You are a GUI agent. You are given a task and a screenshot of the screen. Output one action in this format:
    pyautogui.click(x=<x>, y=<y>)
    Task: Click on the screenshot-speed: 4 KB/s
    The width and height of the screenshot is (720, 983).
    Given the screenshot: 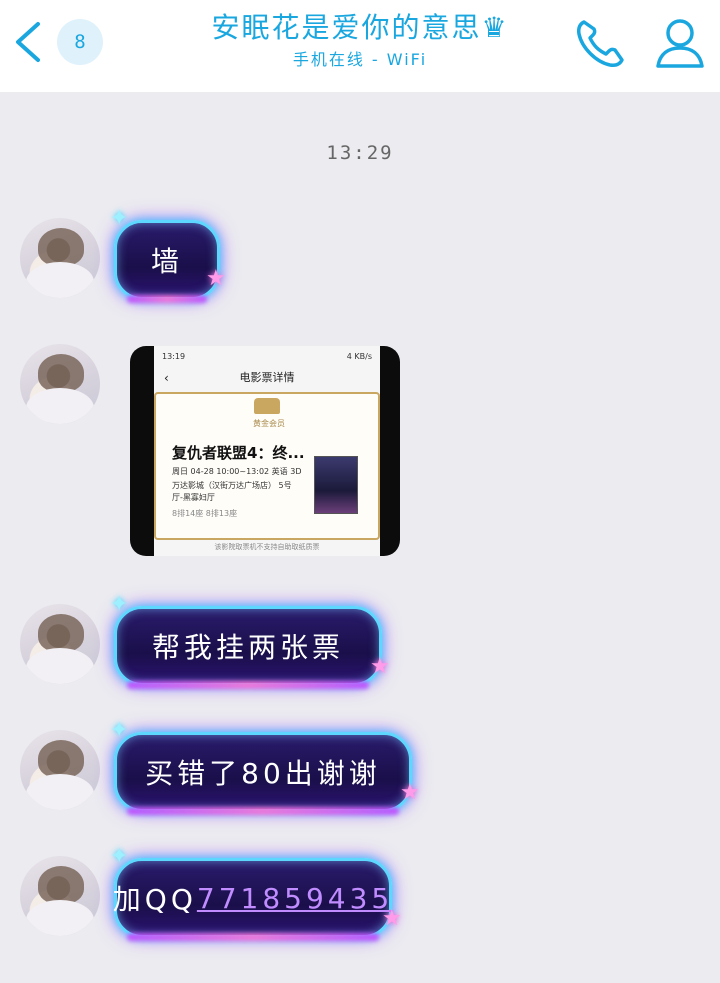 What is the action you would take?
    pyautogui.click(x=359, y=356)
    